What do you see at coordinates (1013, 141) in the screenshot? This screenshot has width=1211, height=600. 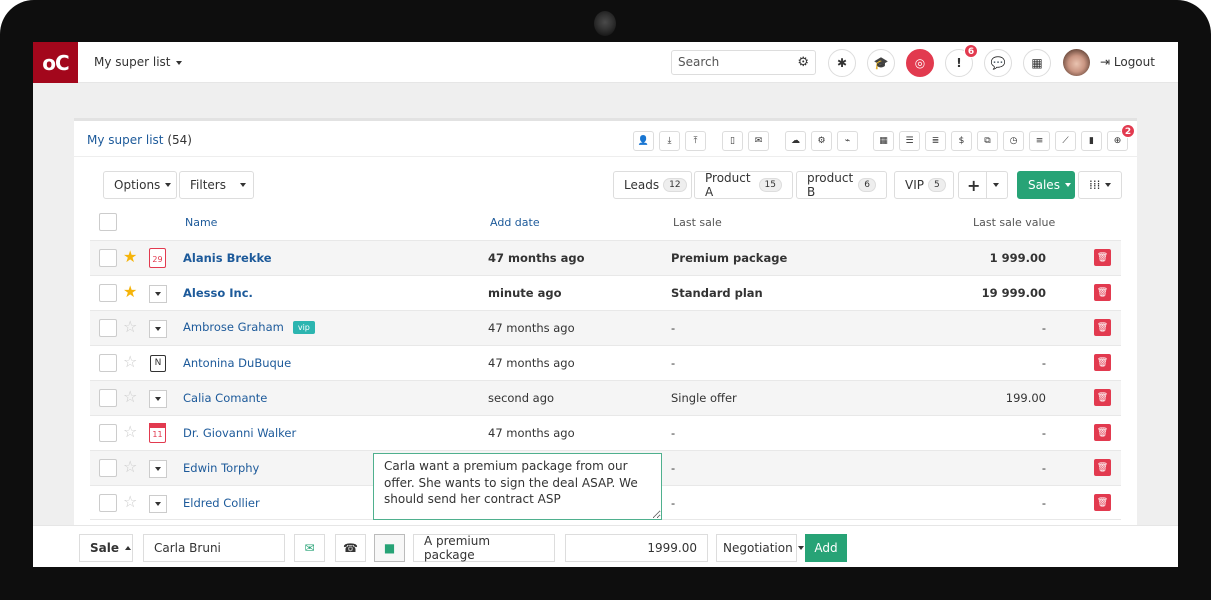 I see `history-button: ◷` at bounding box center [1013, 141].